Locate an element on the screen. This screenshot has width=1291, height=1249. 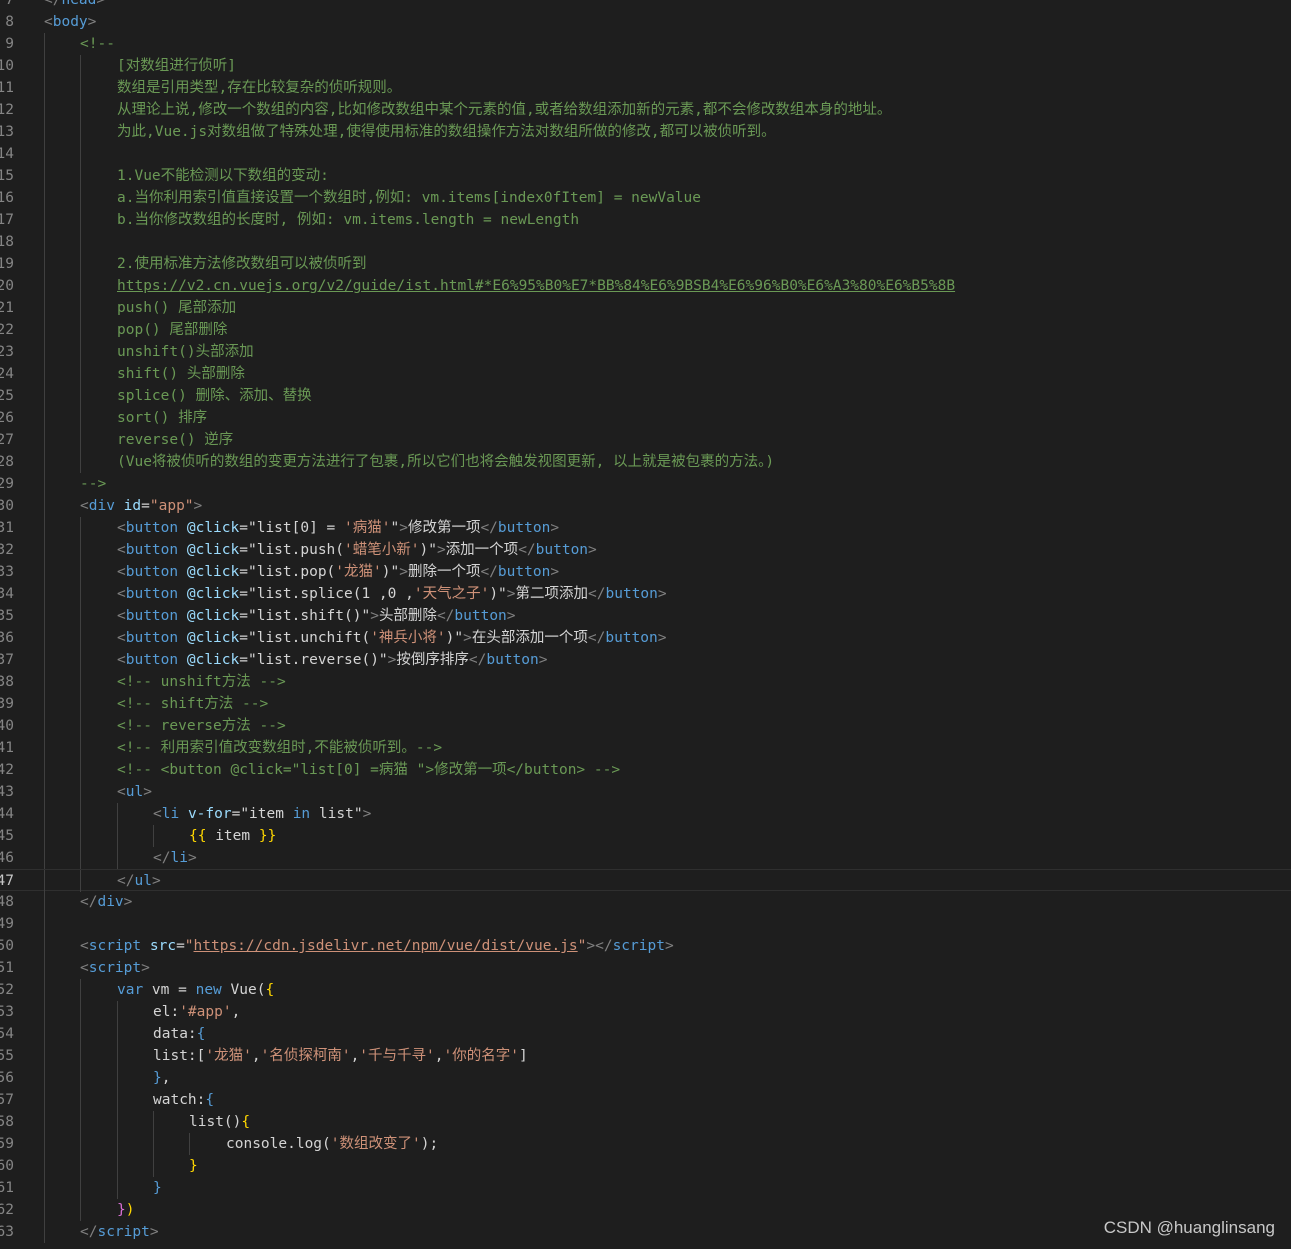
code-line: 49 is located at coordinates (645, 924).